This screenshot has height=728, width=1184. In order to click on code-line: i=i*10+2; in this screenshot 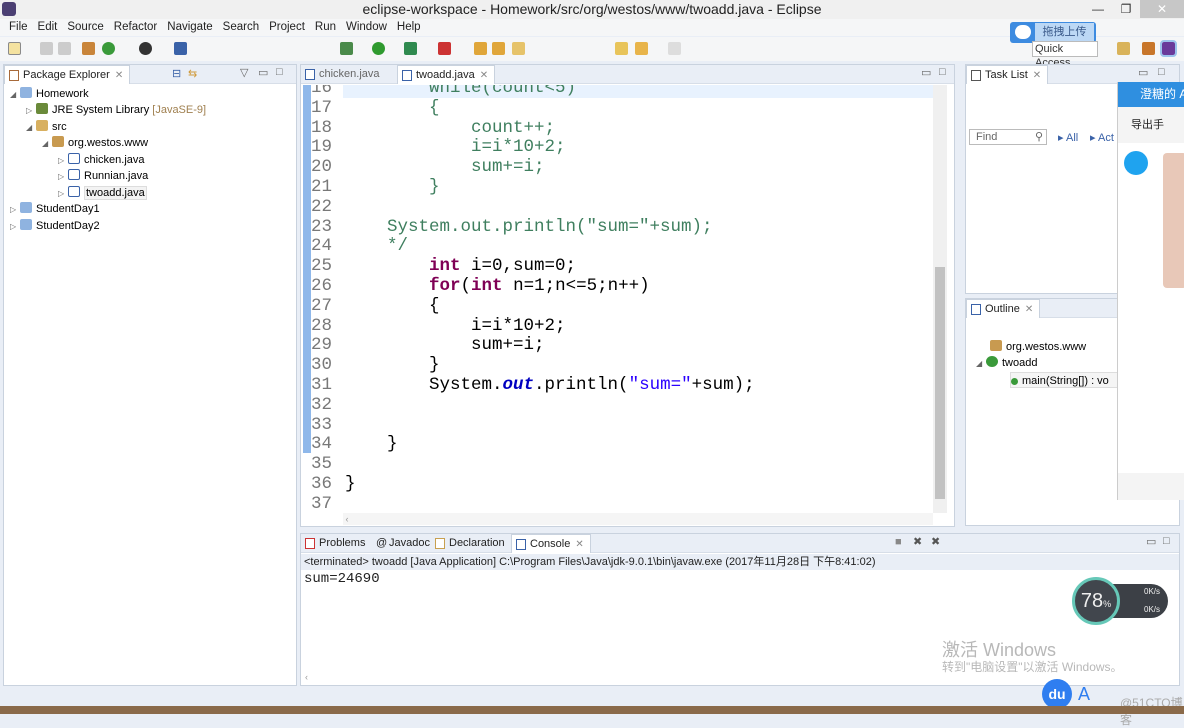, I will do `click(455, 325)`.